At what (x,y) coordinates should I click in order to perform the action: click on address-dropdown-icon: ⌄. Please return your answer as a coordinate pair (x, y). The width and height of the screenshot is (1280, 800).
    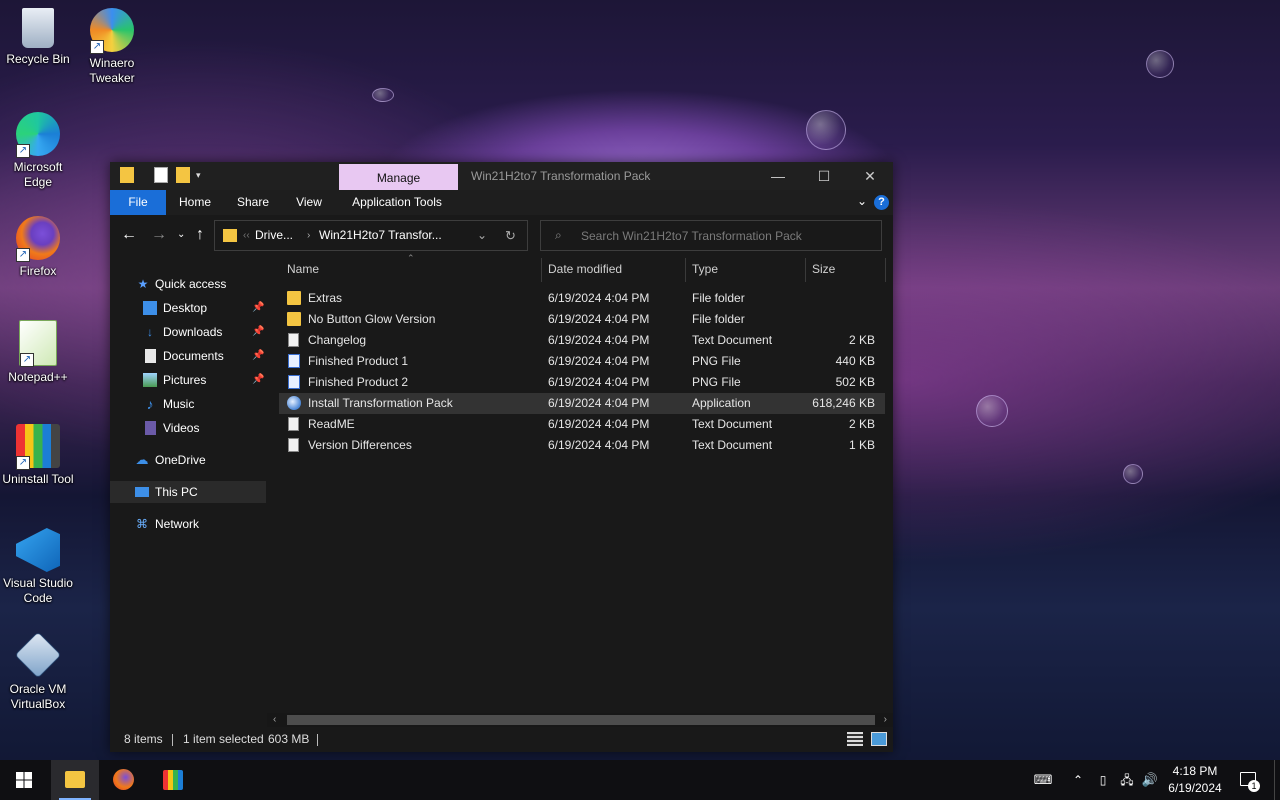
    Looking at the image, I should click on (482, 235).